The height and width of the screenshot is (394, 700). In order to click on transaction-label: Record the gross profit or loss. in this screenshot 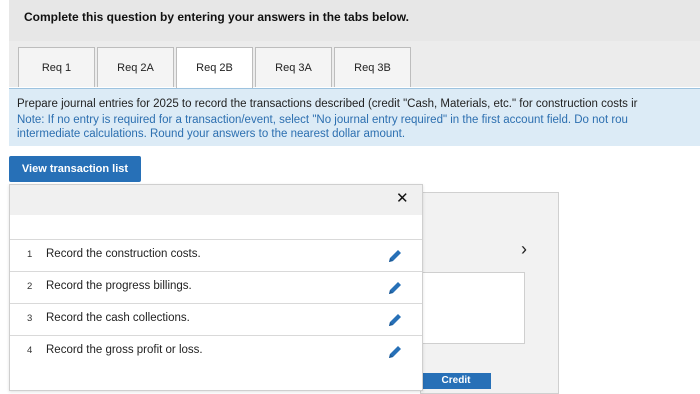, I will do `click(124, 350)`.